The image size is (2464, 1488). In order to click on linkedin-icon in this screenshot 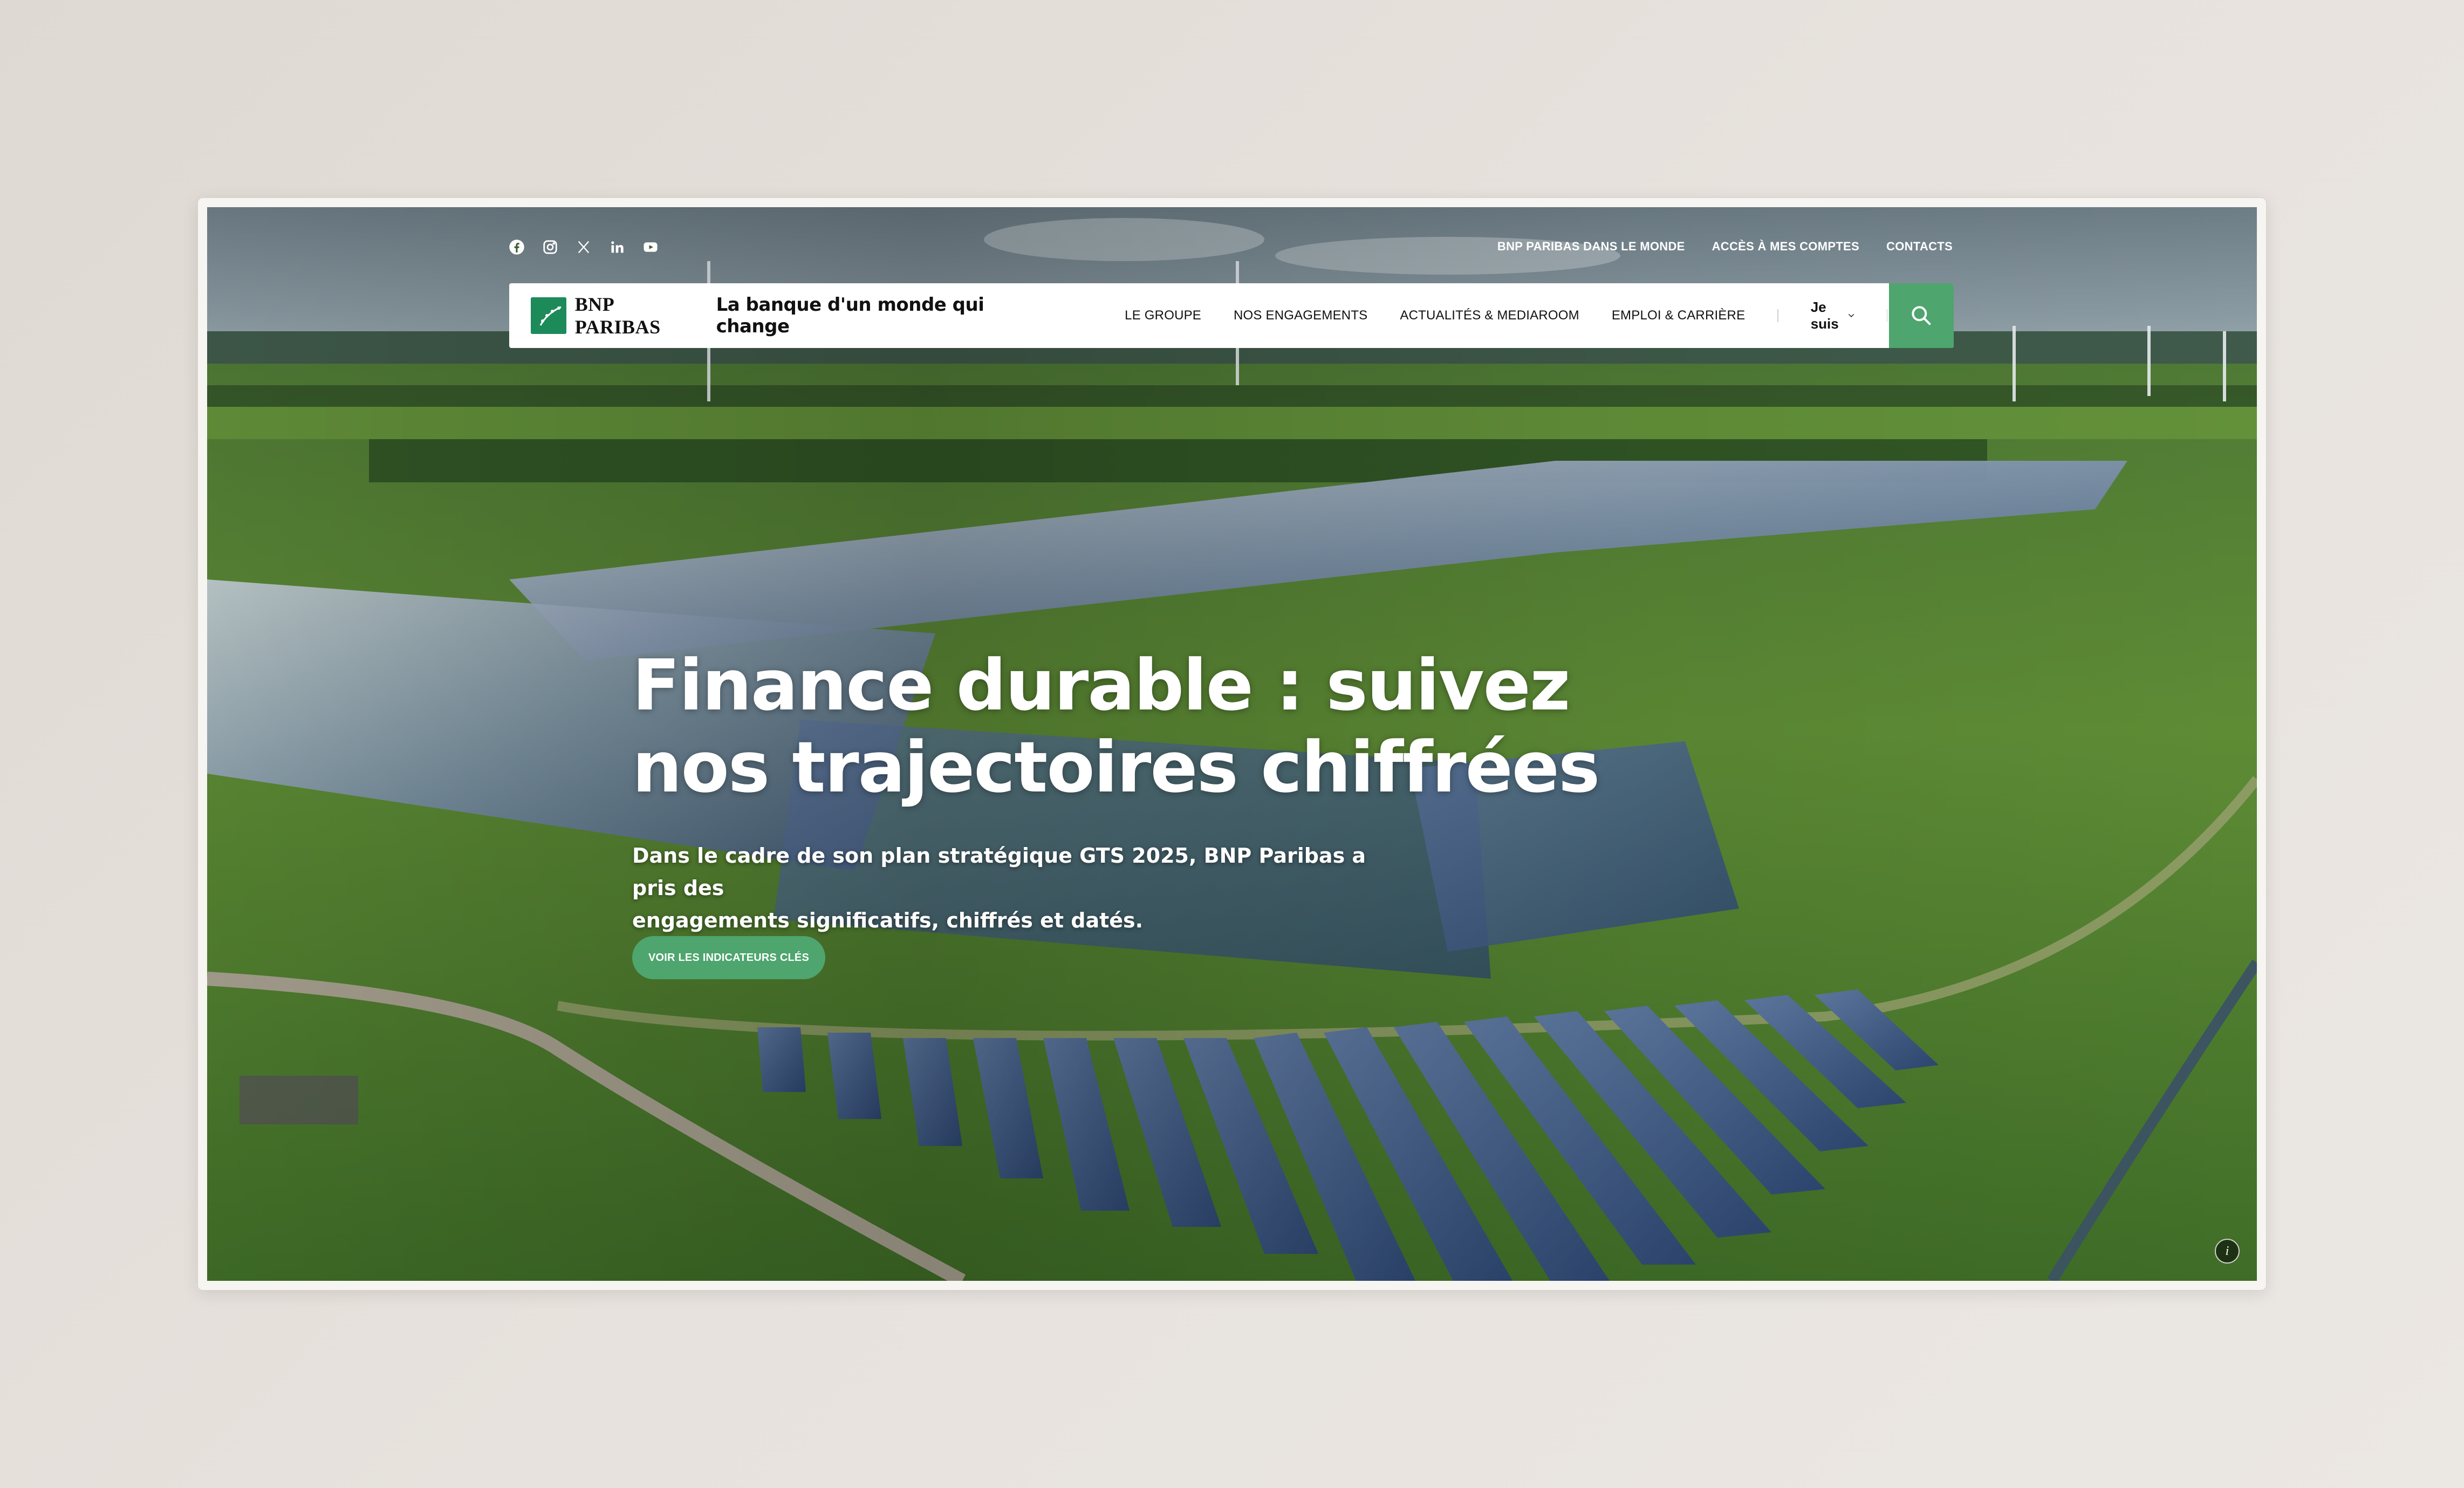, I will do `click(617, 247)`.